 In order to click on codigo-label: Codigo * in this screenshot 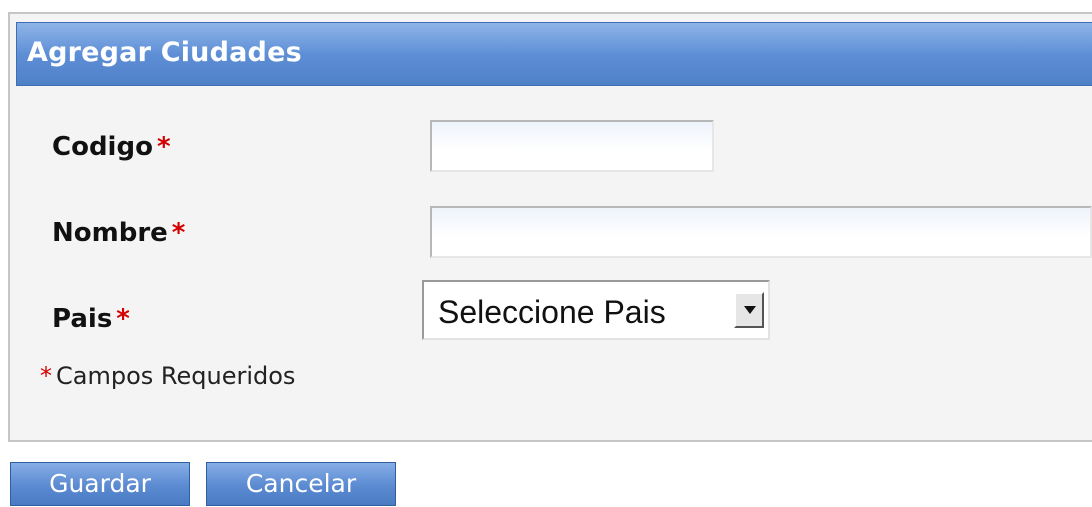, I will do `click(111, 147)`.